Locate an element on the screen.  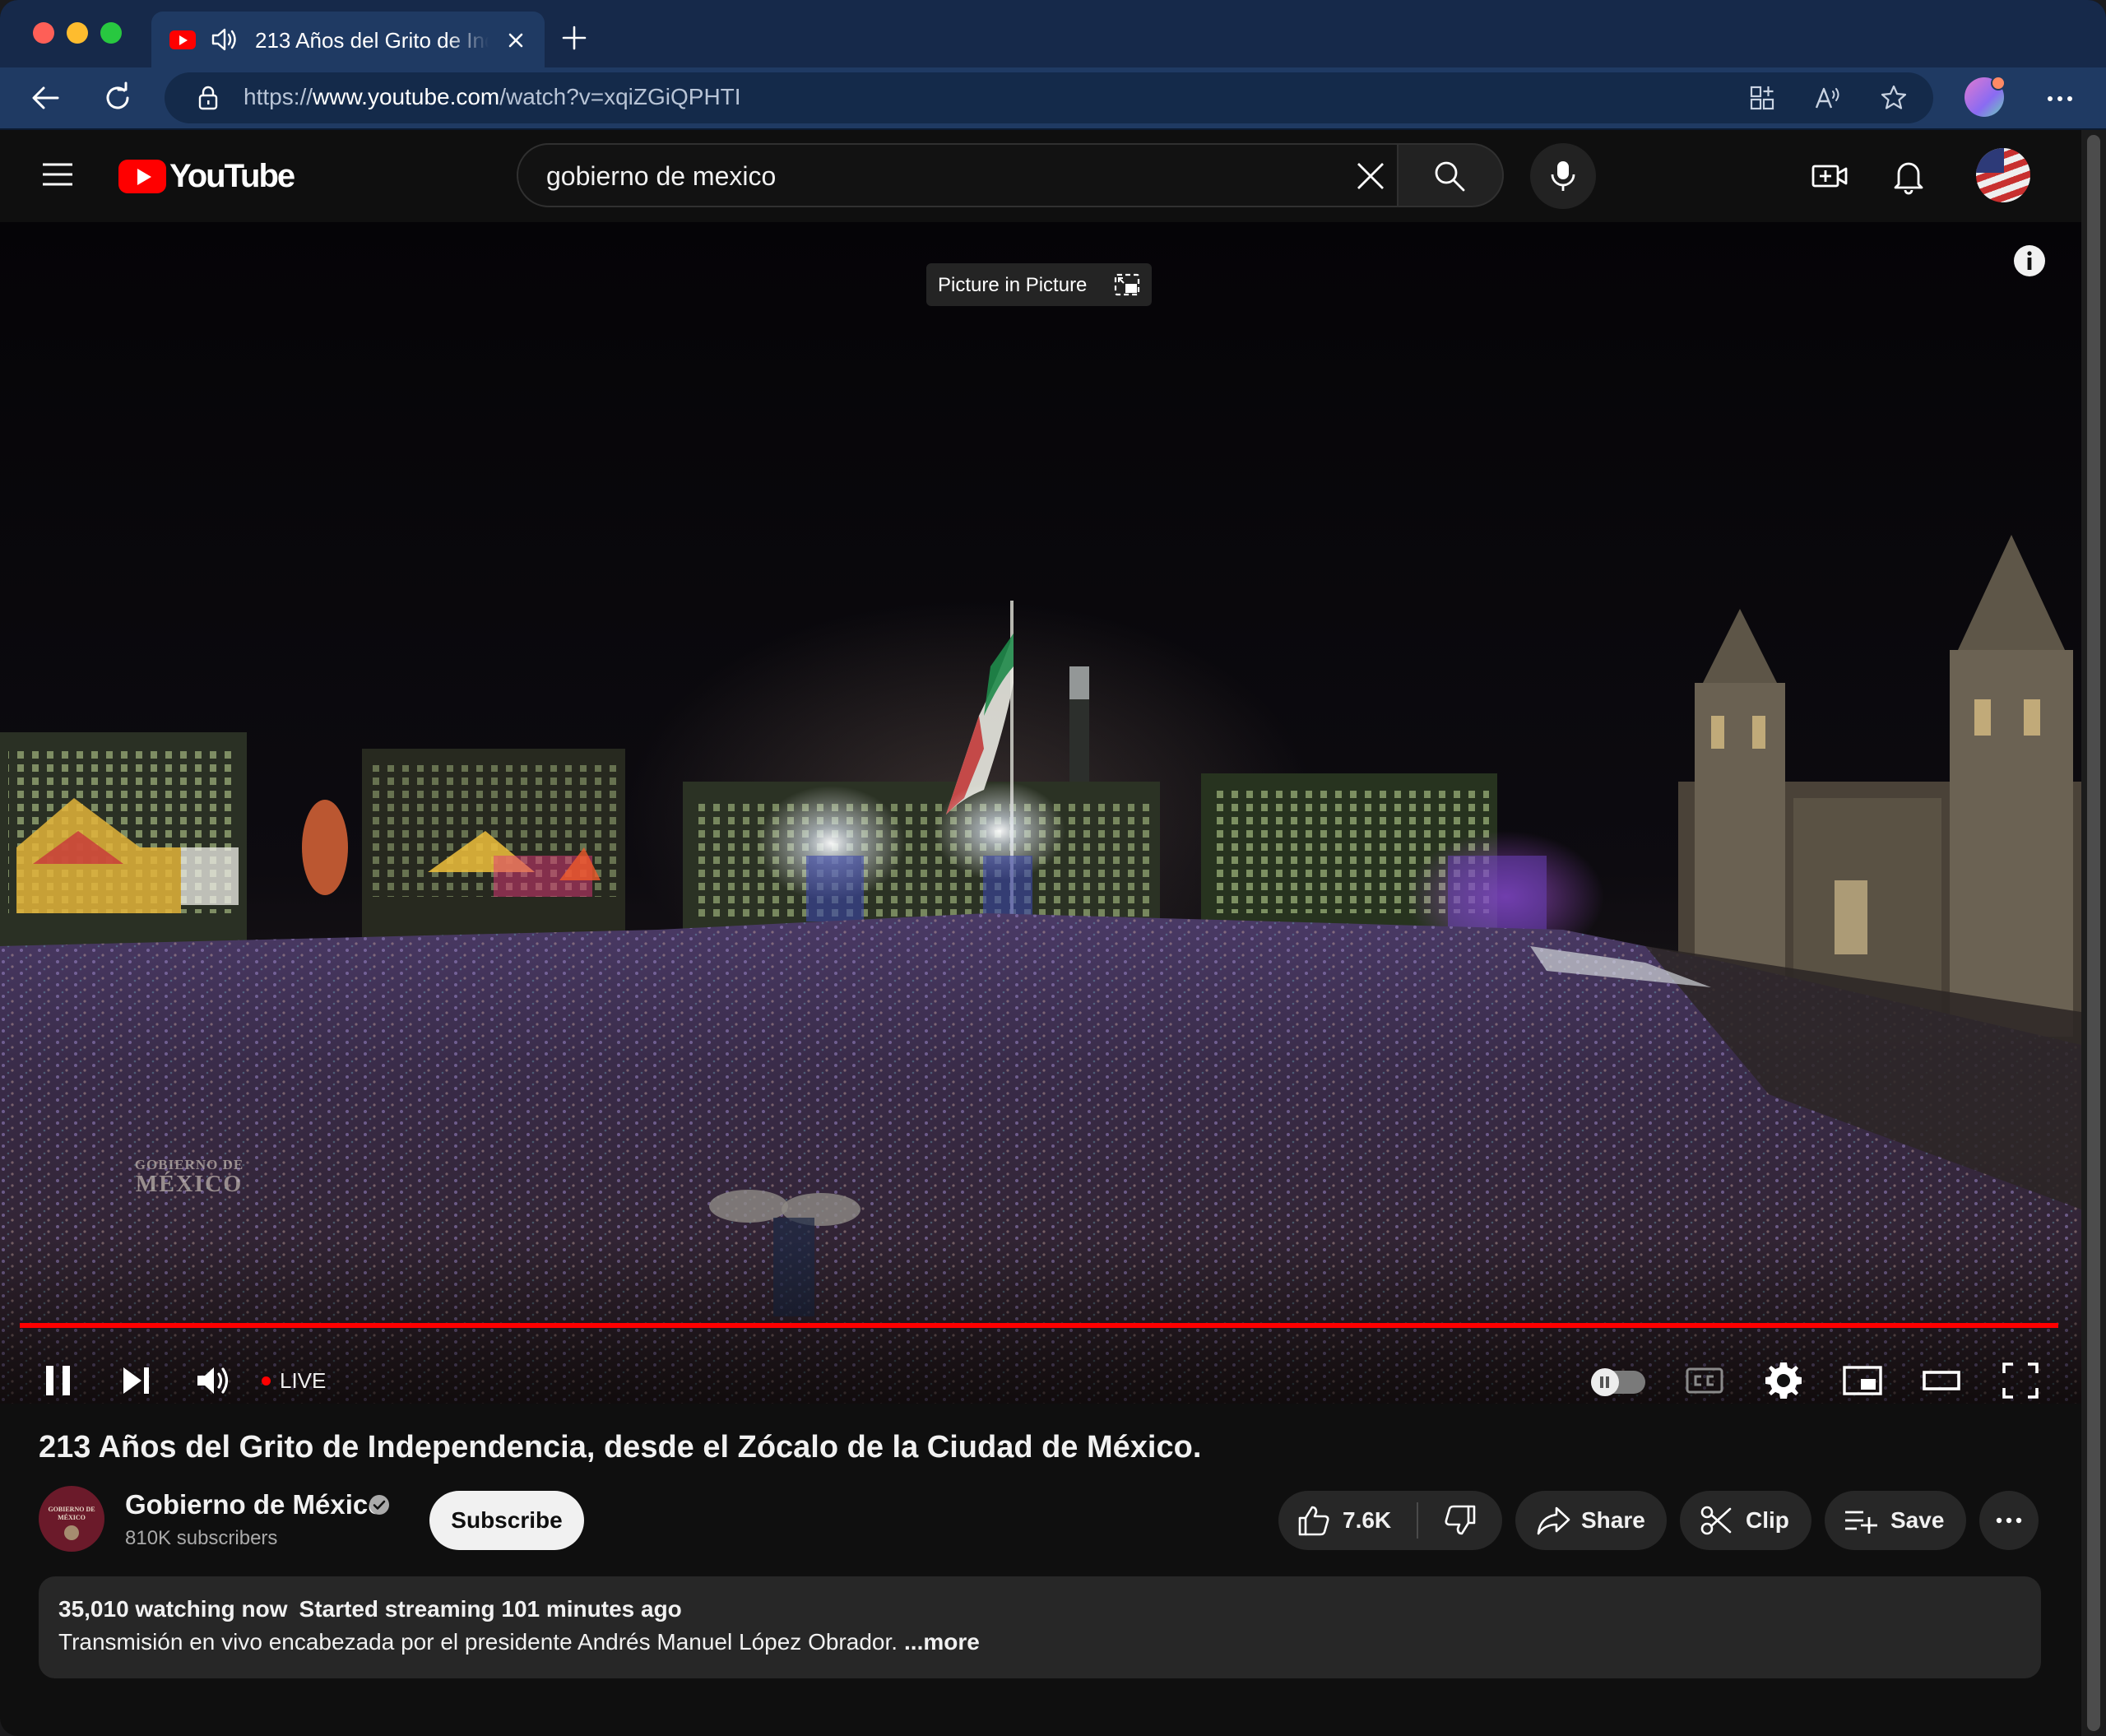
live-badge: LIVE is located at coordinates (294, 1380).